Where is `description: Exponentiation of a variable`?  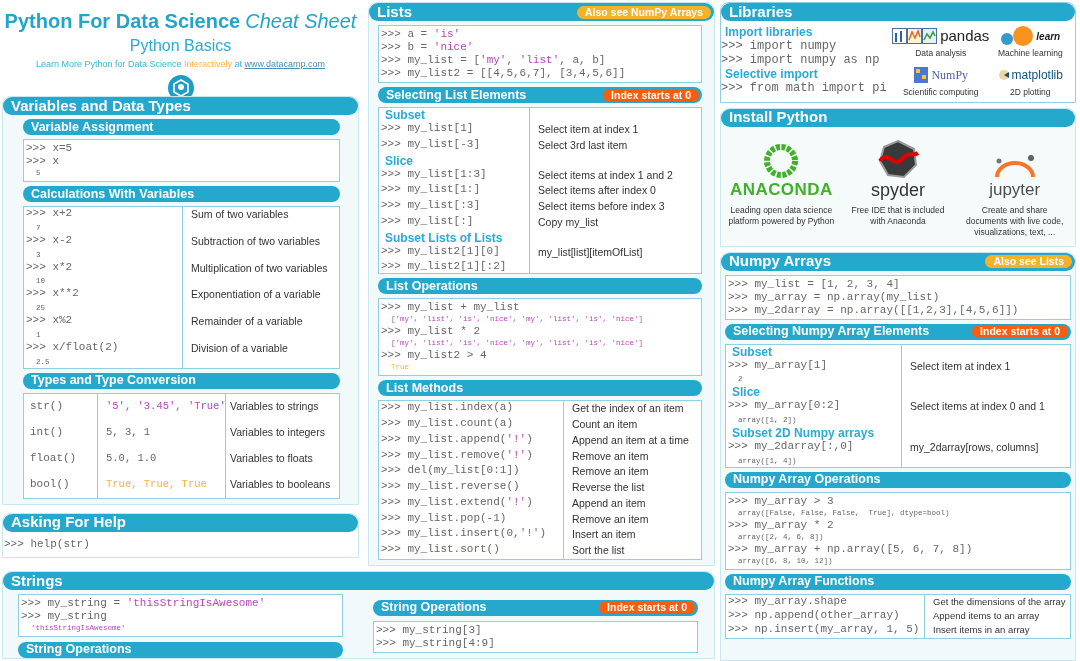
description: Exponentiation of a variable is located at coordinates (256, 295).